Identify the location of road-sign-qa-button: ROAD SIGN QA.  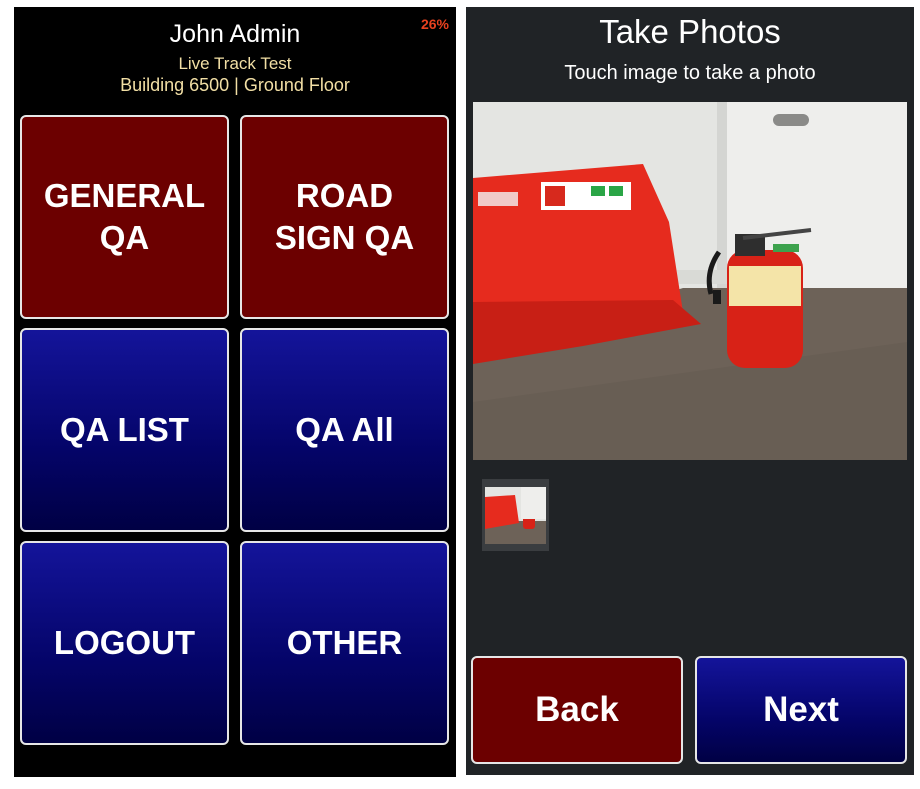
(344, 217).